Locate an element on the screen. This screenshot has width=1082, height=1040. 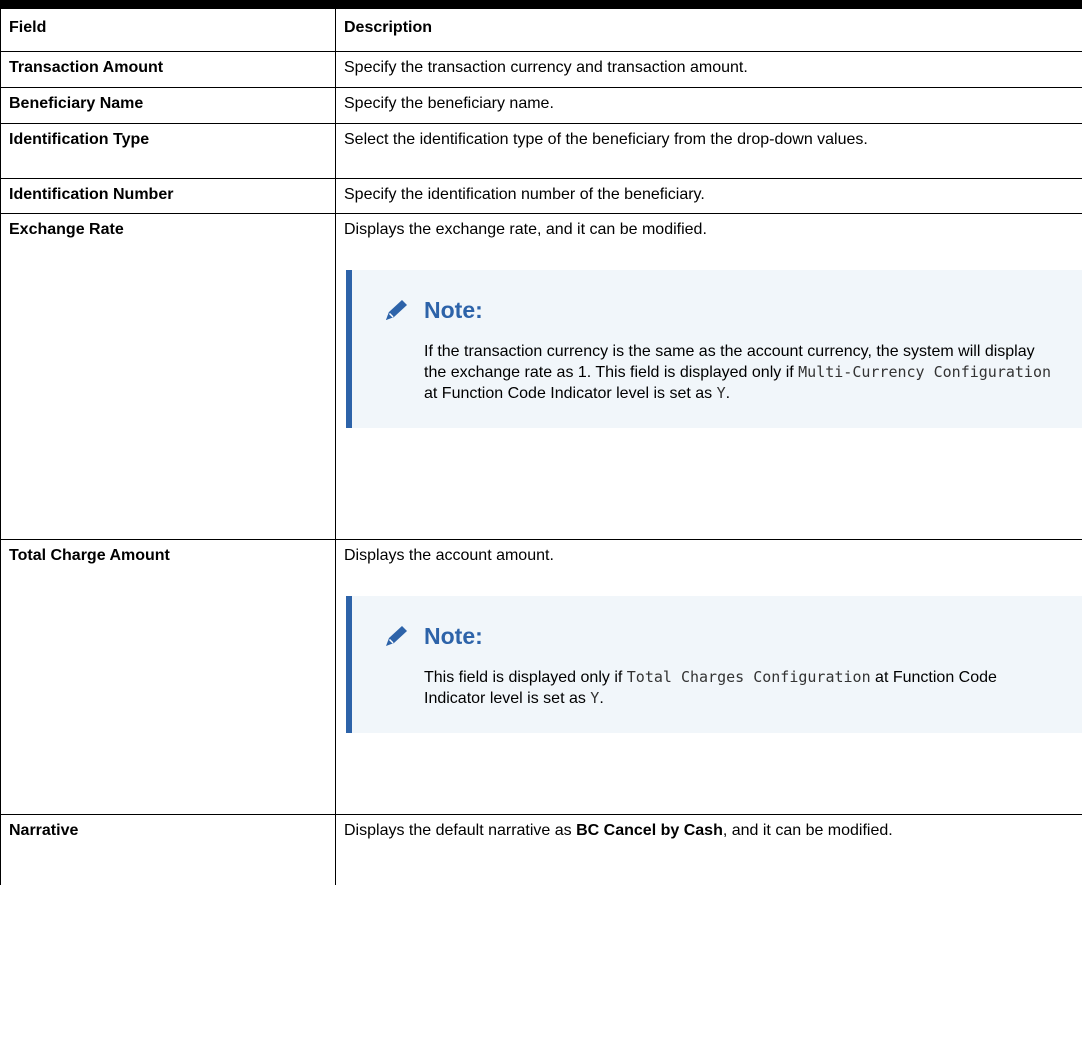
field-name: Exchange Rate is located at coordinates (168, 376).